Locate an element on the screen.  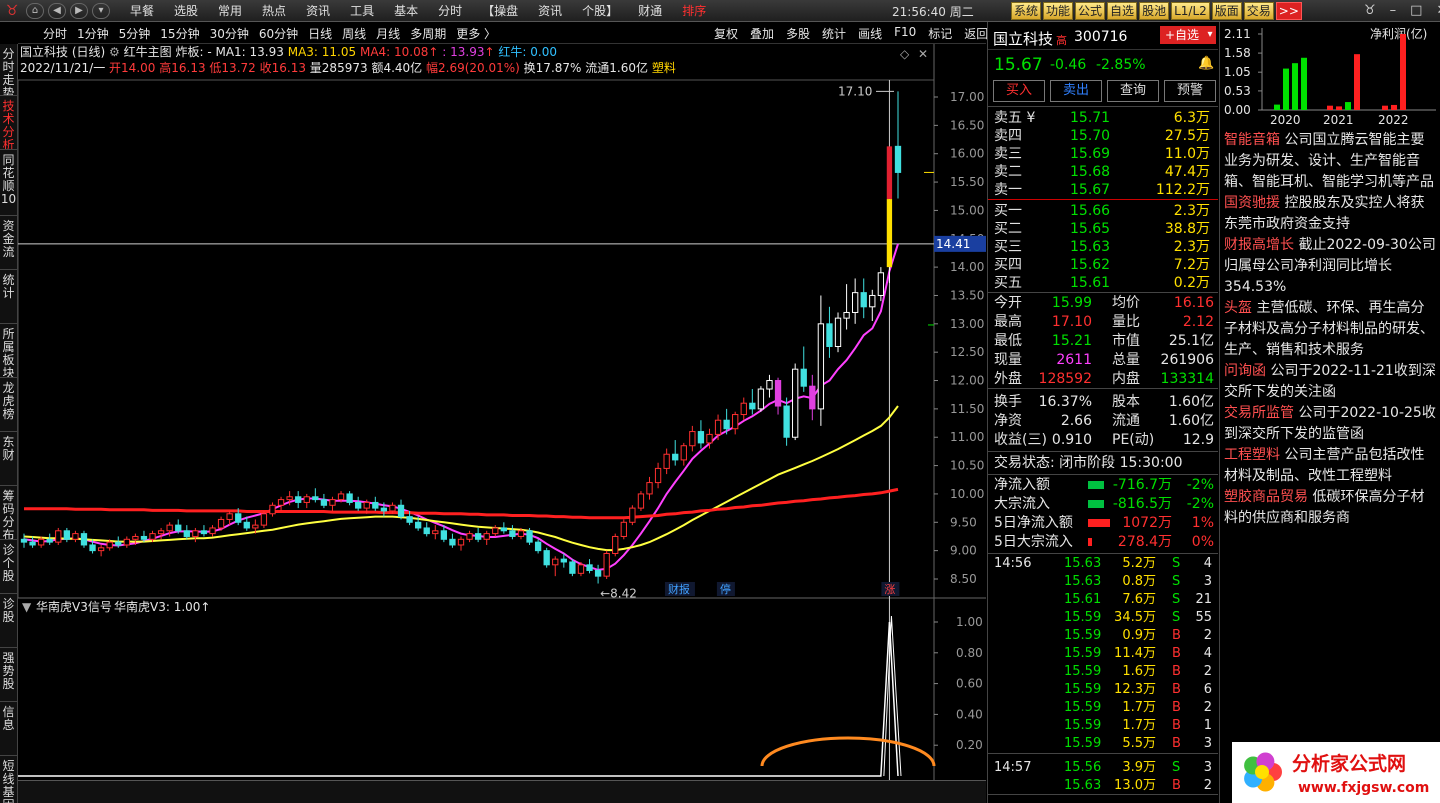
left-tab-12: 信息 is located at coordinates (8, 729).